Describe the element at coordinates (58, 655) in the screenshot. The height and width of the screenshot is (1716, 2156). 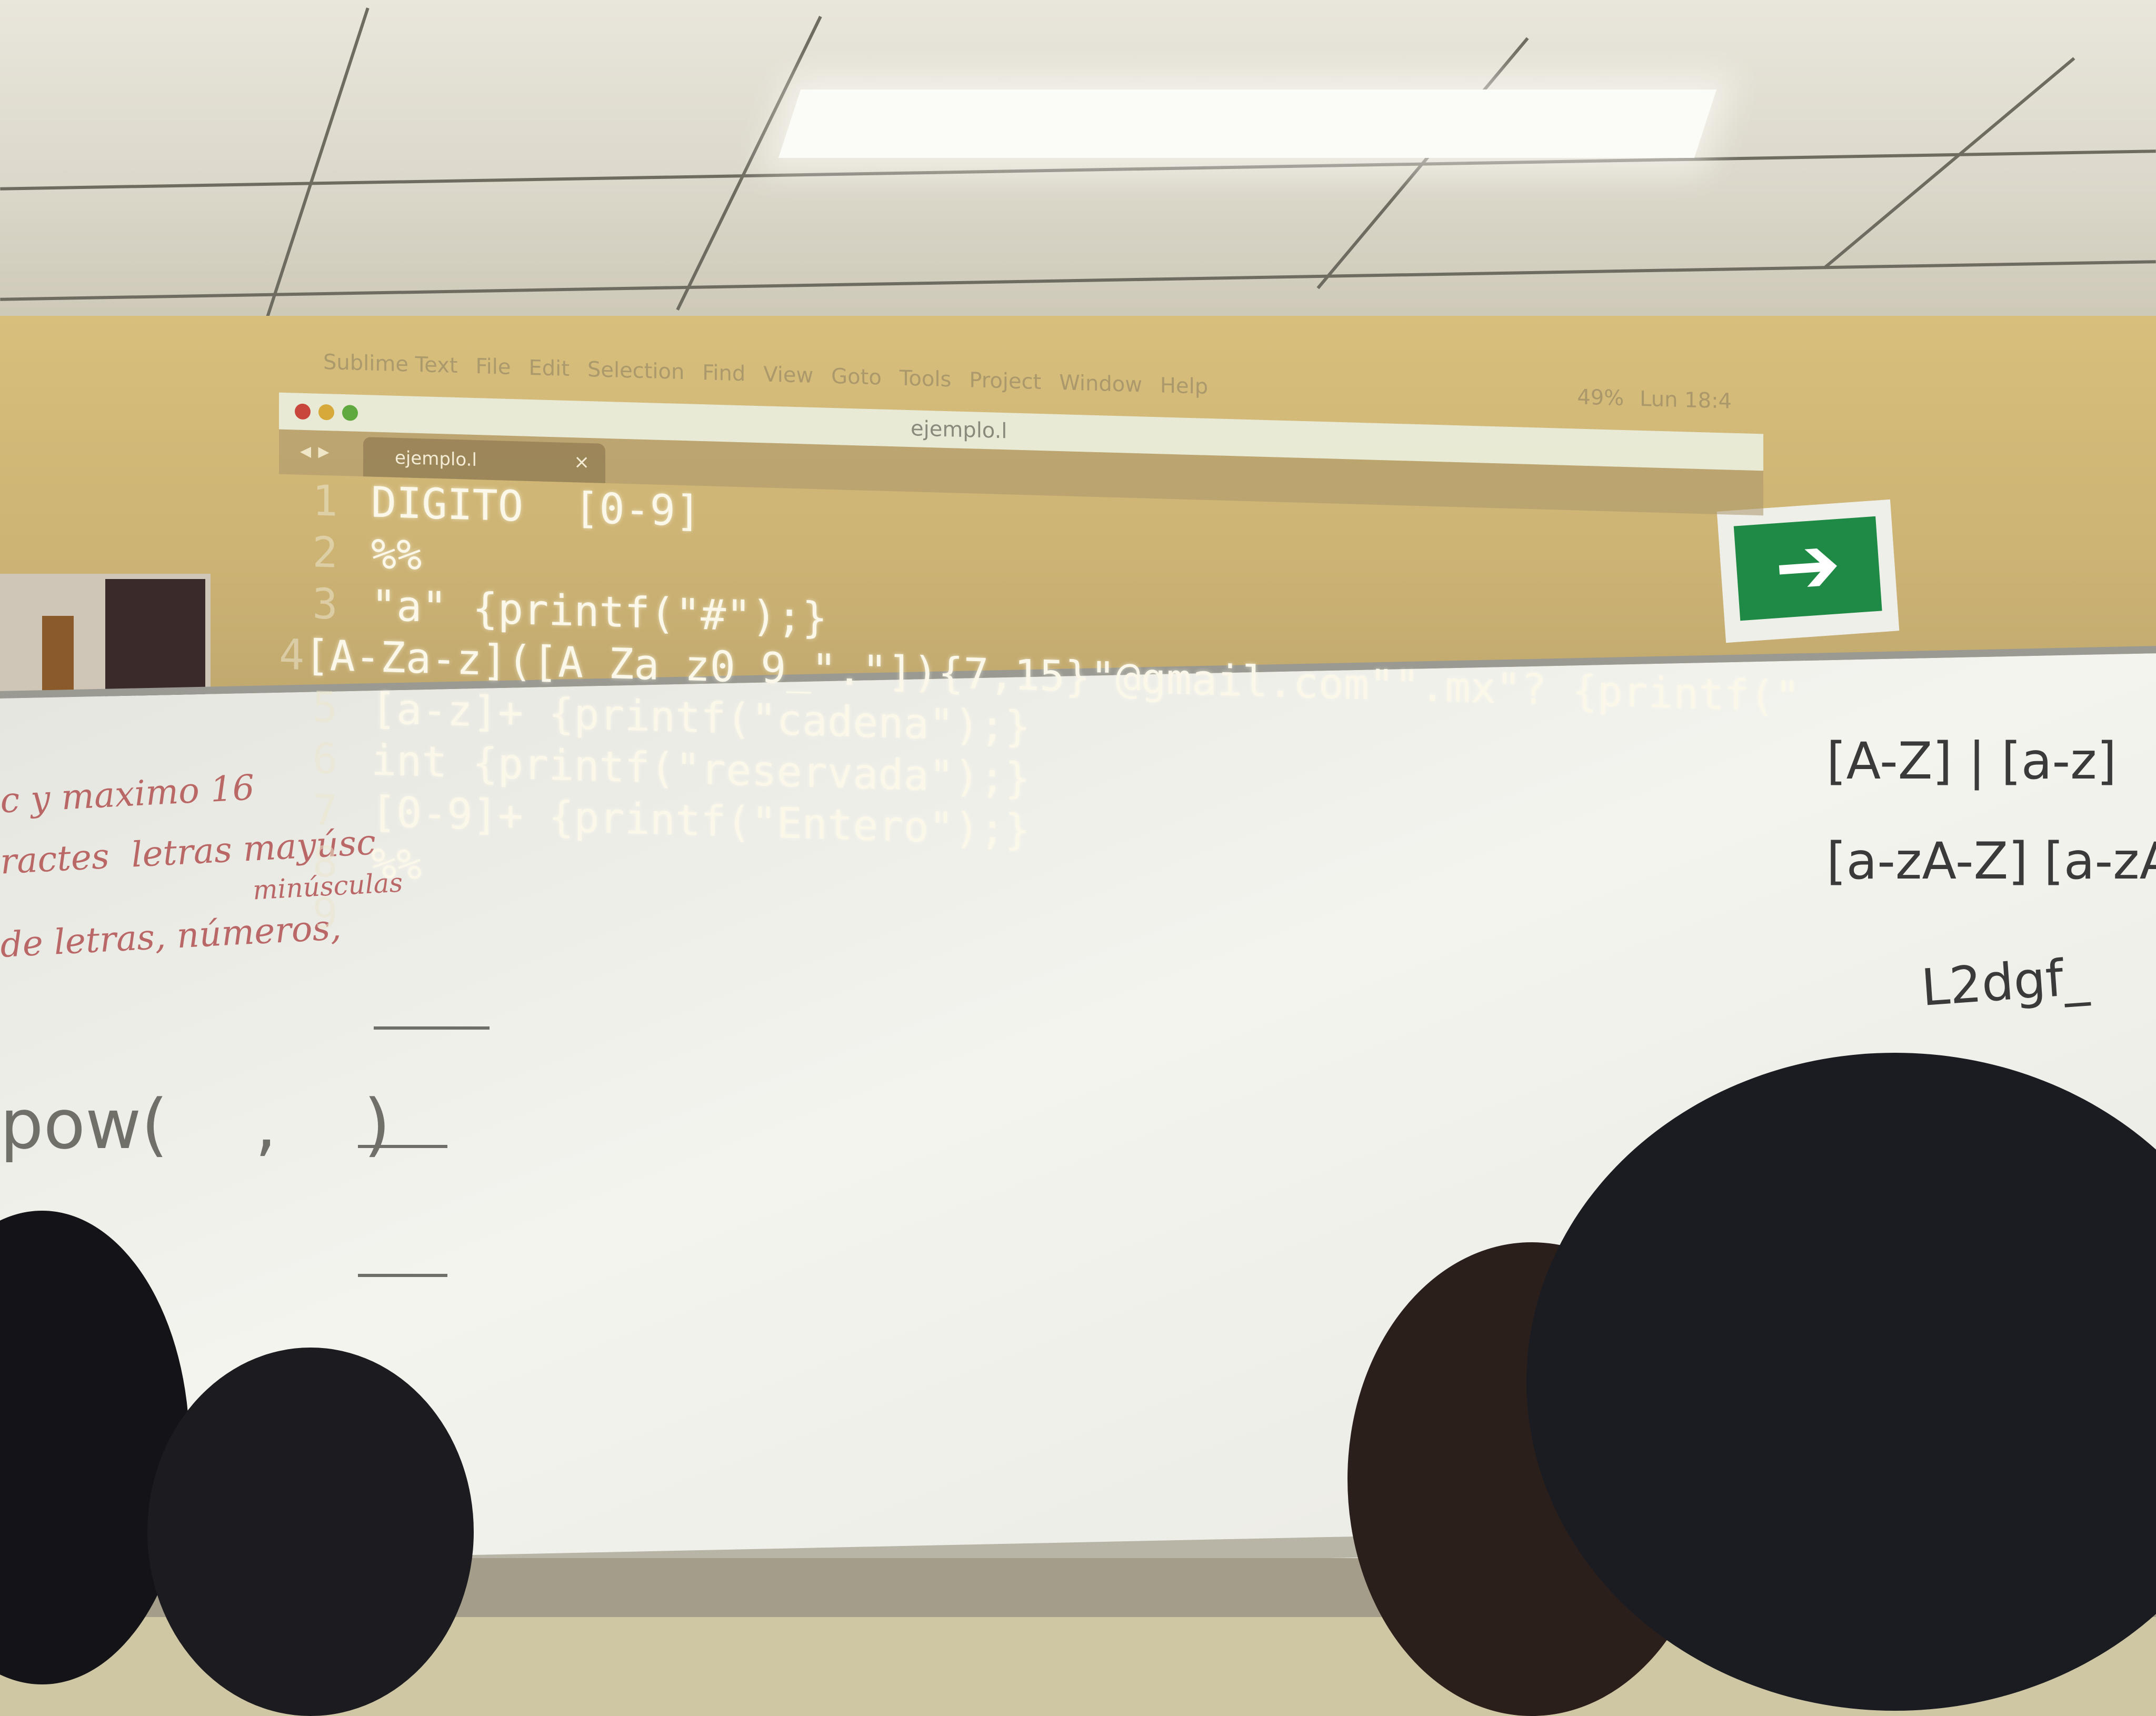
I see `poster-image` at that location.